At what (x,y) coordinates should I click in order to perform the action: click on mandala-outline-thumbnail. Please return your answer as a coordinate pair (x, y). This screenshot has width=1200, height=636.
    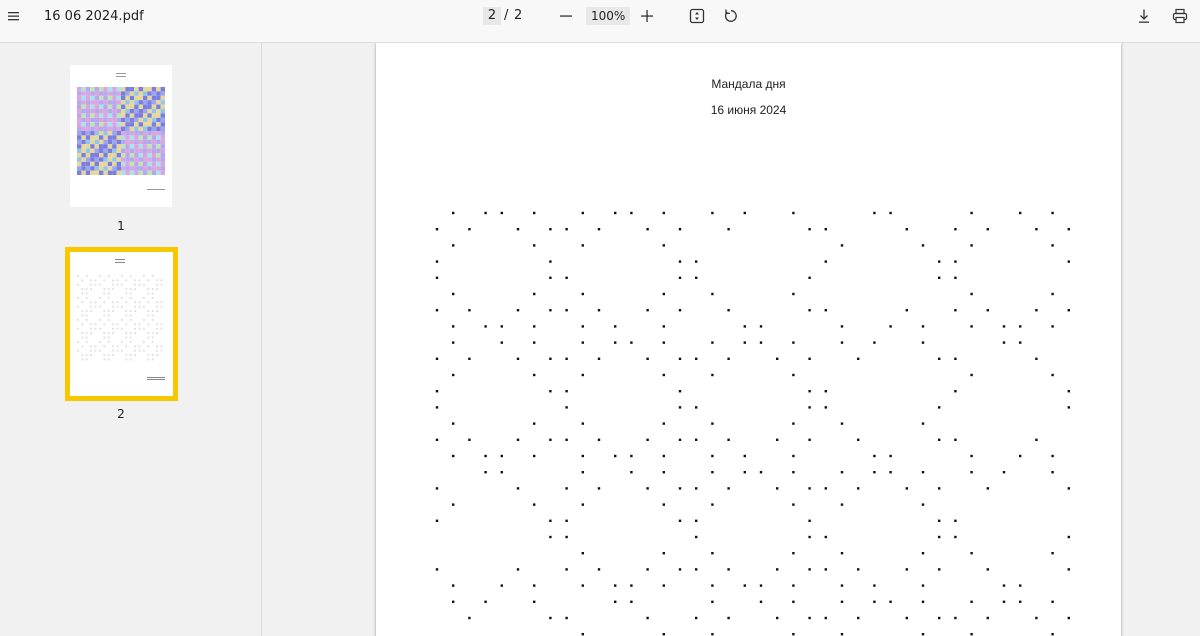
    Looking at the image, I should click on (121, 319).